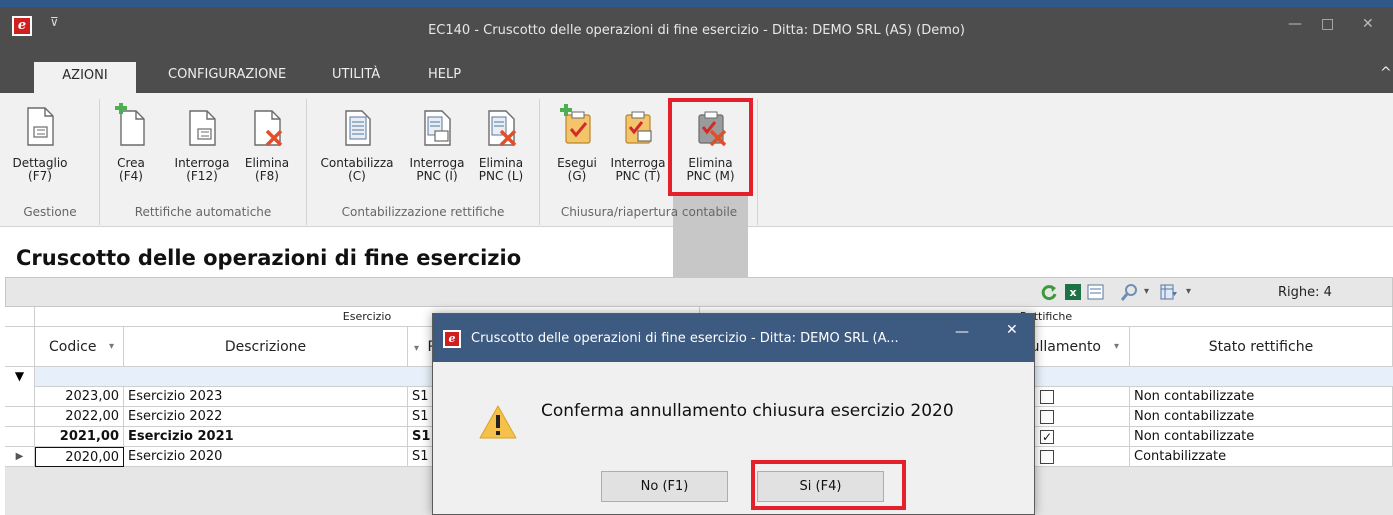 This screenshot has height=515, width=1393. I want to click on grid-corner, so click(20, 317).